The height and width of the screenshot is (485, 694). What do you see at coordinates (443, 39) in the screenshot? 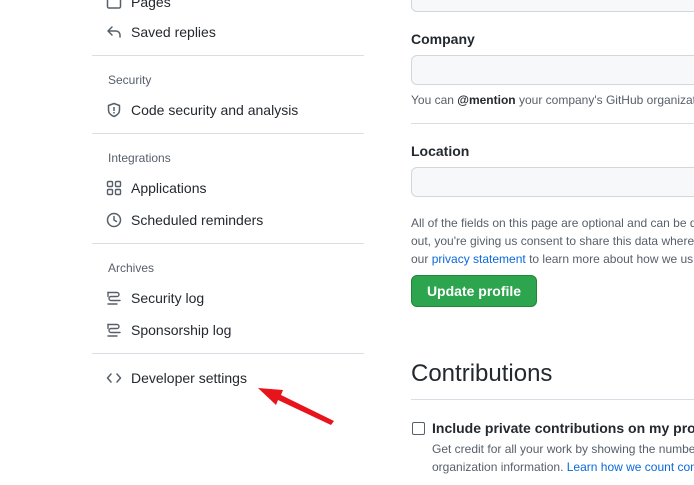
I see `company-label: Company` at bounding box center [443, 39].